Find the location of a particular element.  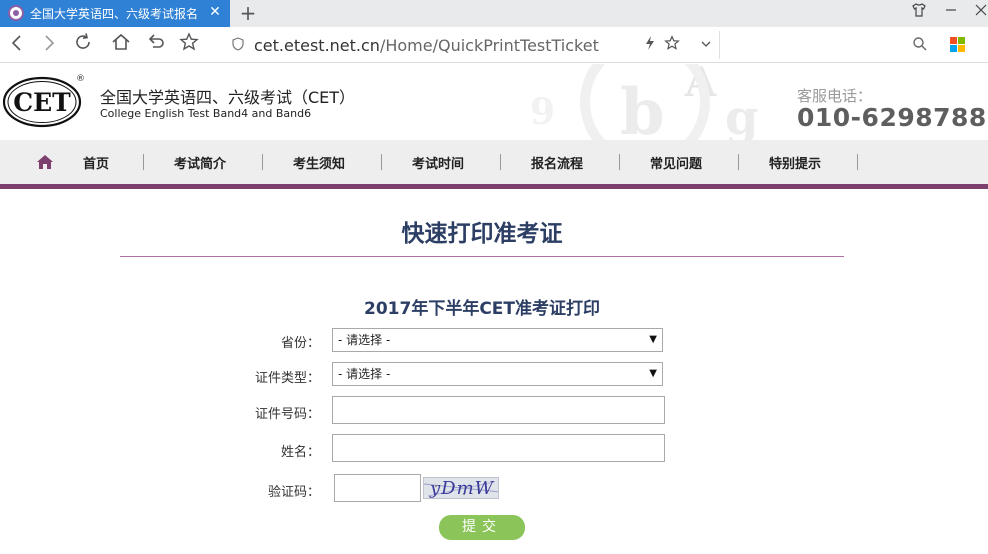

nav-item-exam-intro: 考试简介 is located at coordinates (200, 162).